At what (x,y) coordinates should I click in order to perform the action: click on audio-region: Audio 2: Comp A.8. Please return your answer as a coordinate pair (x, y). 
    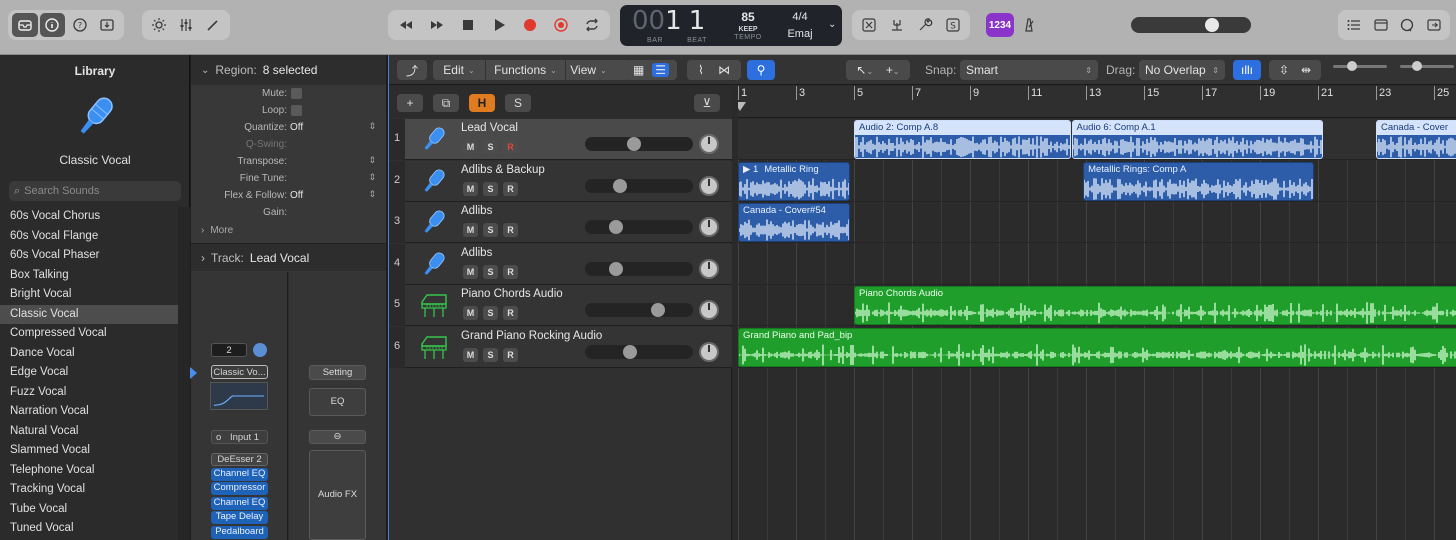
    Looking at the image, I should click on (962, 139).